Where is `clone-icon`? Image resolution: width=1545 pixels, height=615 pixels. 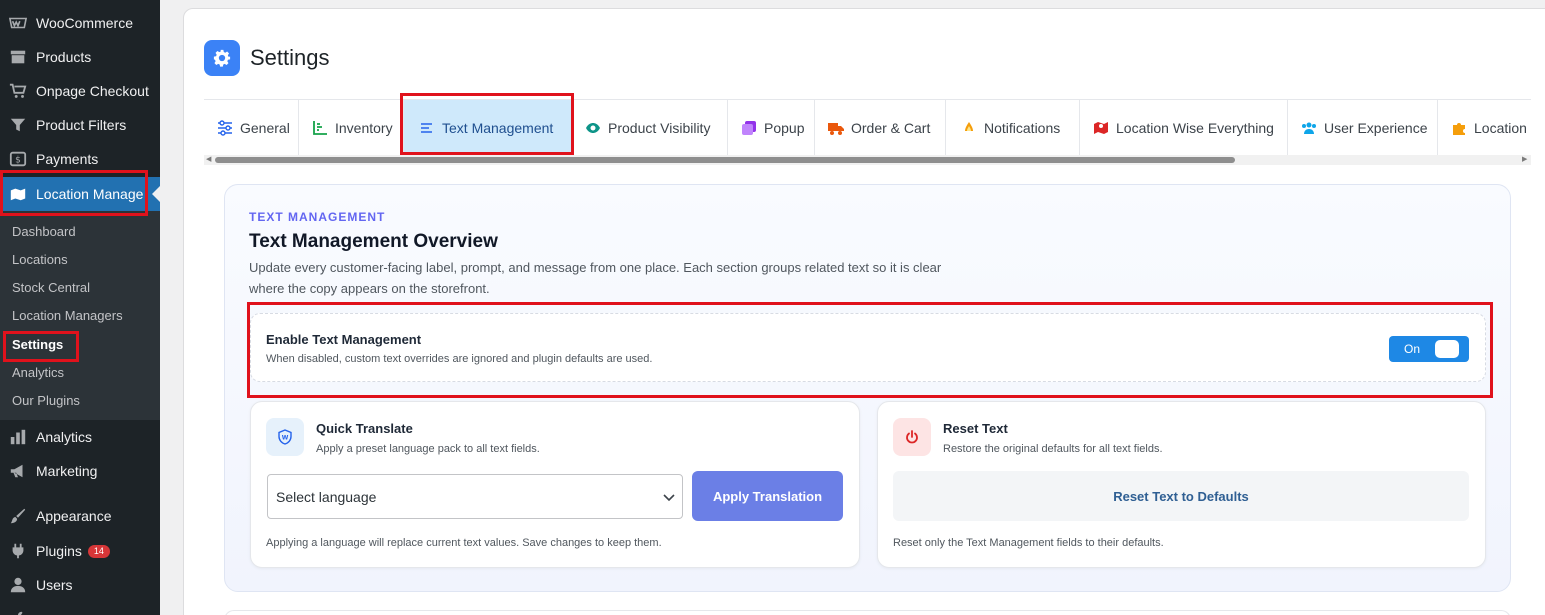
clone-icon is located at coordinates (749, 128).